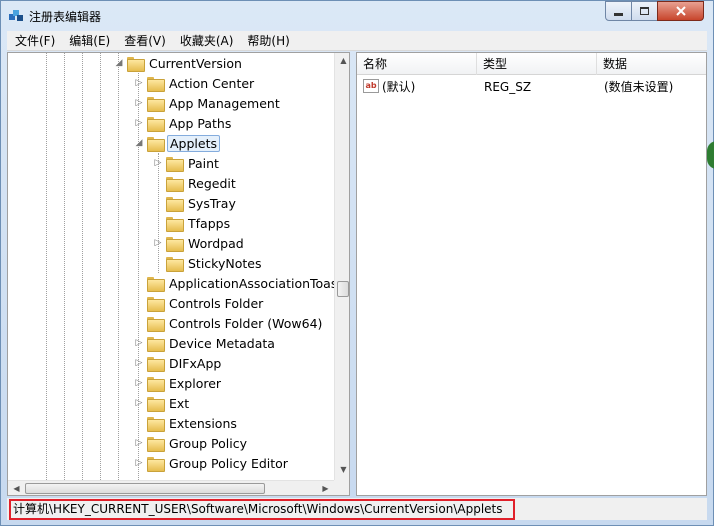  What do you see at coordinates (342, 60) in the screenshot?
I see `scroll-up-icon: ▲` at bounding box center [342, 60].